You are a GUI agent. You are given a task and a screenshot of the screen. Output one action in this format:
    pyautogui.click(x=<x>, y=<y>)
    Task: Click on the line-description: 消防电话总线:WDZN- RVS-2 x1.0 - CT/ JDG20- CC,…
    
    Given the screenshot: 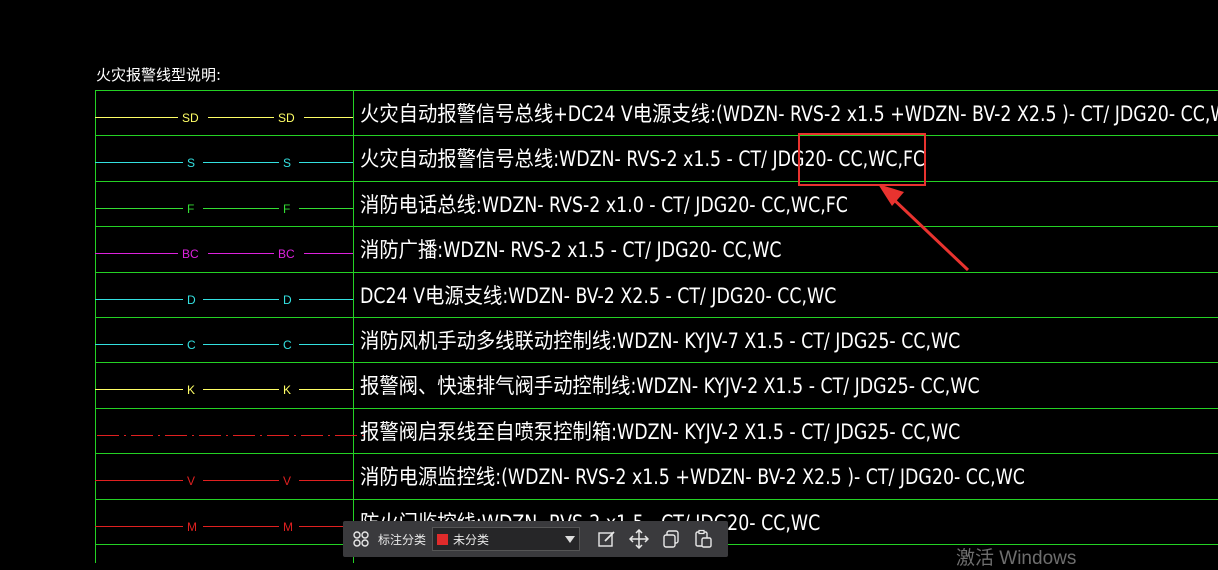 What is the action you would take?
    pyautogui.click(x=604, y=205)
    